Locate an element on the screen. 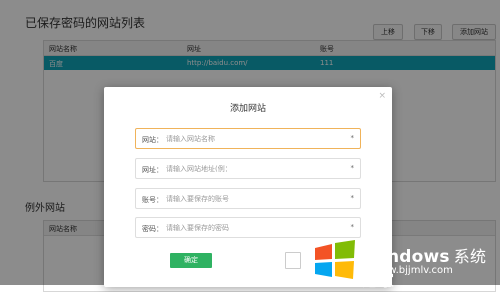 The width and height of the screenshot is (500, 292). windows-logo-icon is located at coordinates (335, 259).